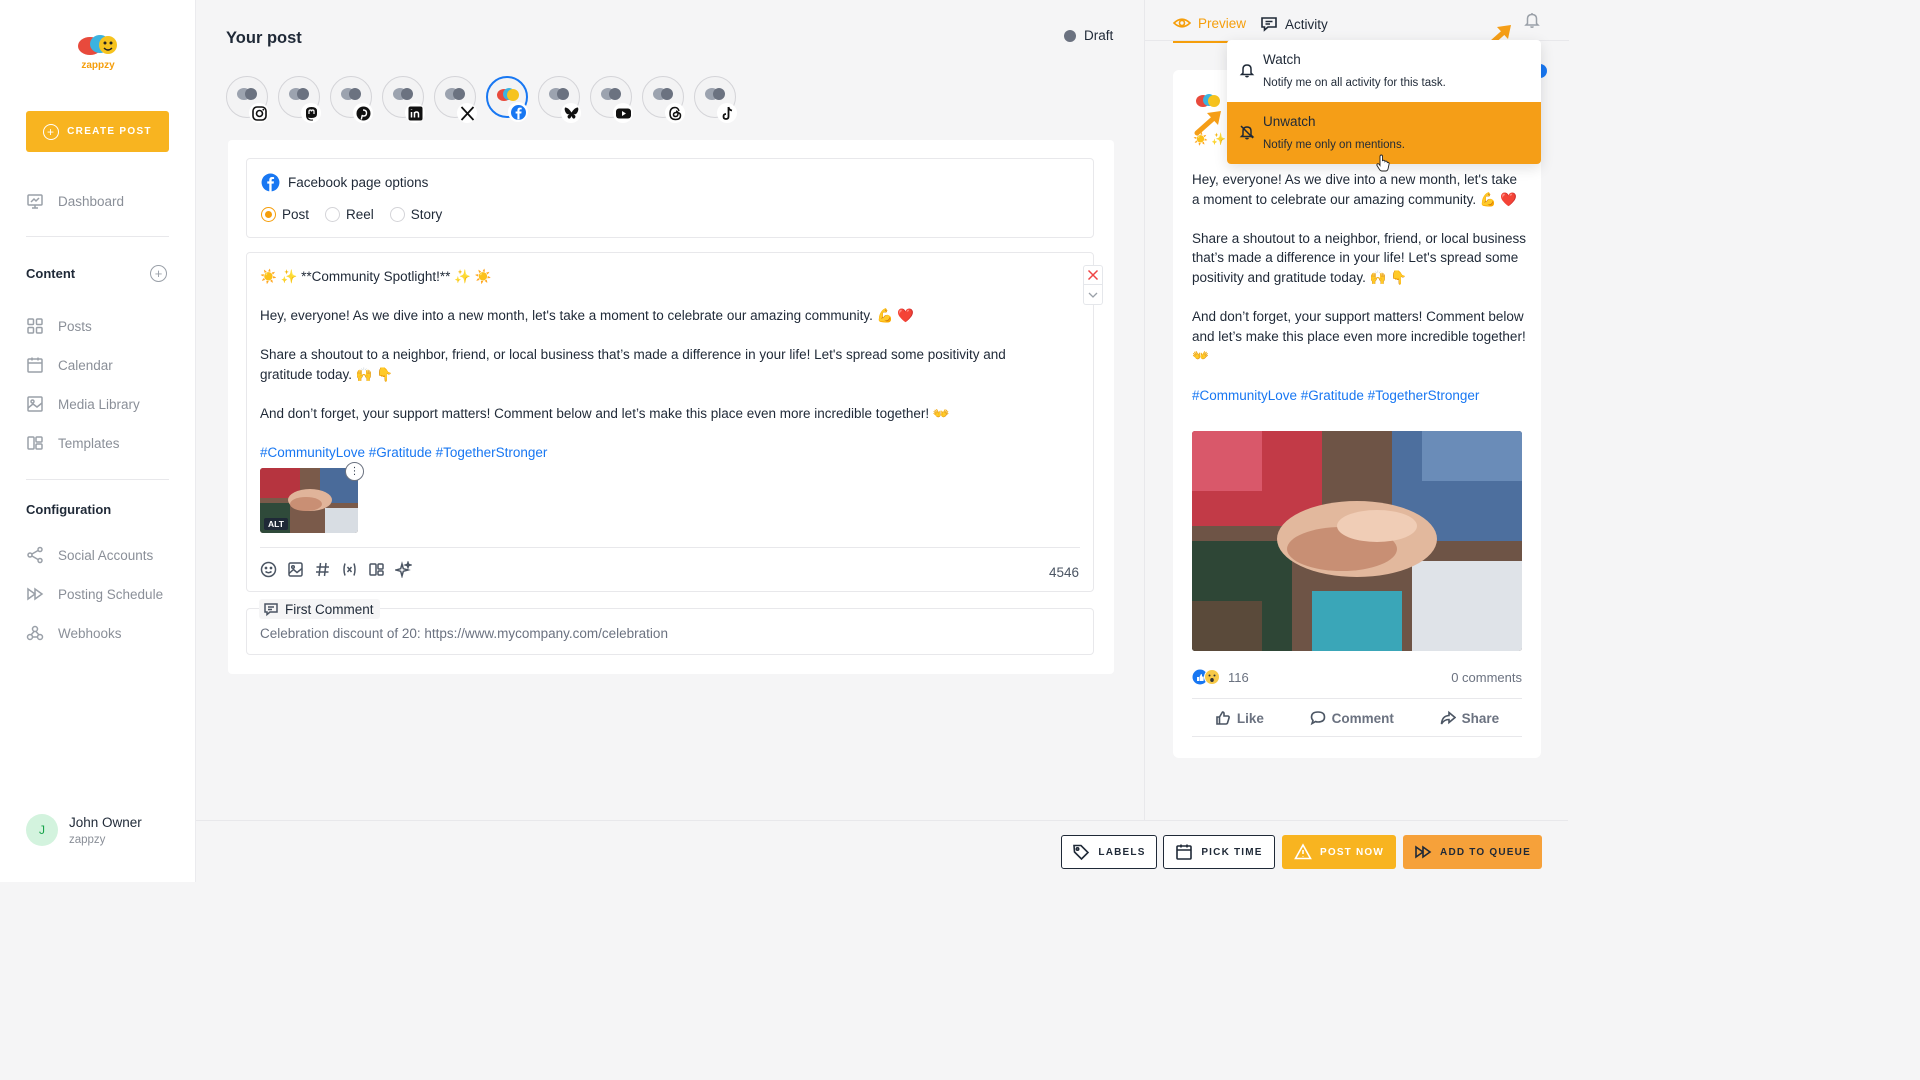 The height and width of the screenshot is (1080, 1920). Describe the element at coordinates (285, 214) in the screenshot. I see `radio-post: Post` at that location.